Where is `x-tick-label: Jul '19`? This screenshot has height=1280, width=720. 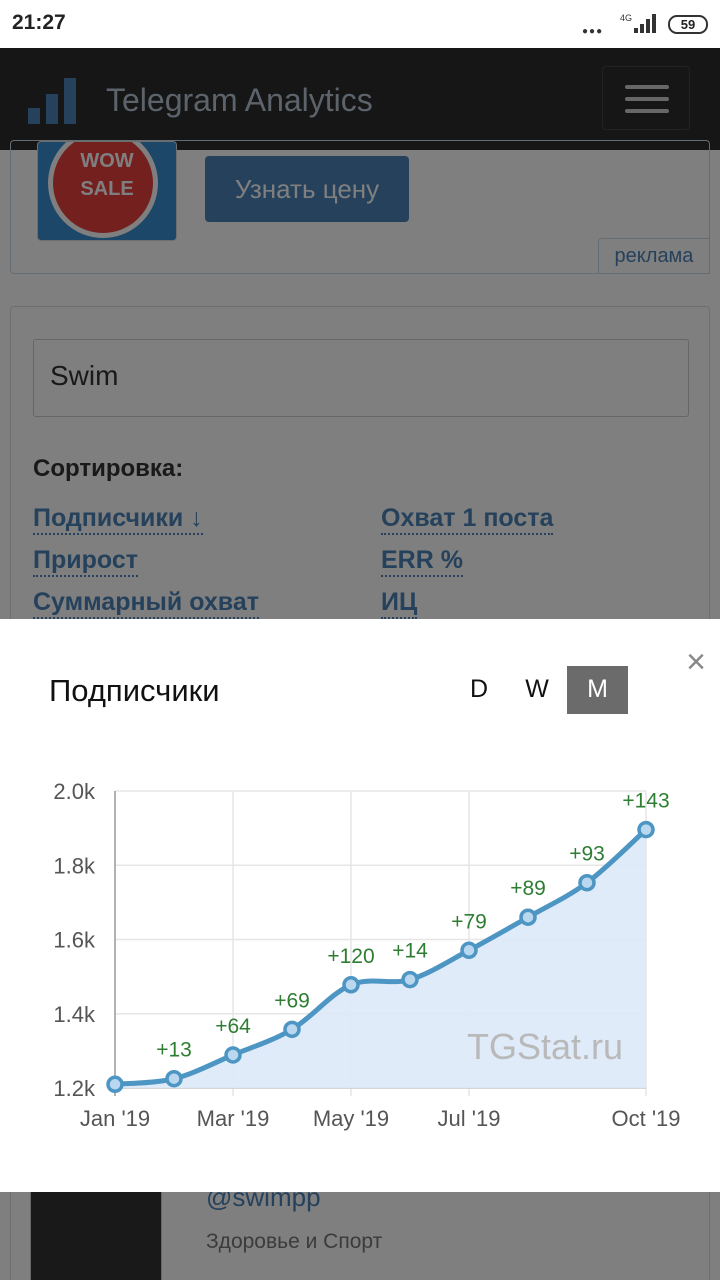
x-tick-label: Jul '19 is located at coordinates (469, 1118).